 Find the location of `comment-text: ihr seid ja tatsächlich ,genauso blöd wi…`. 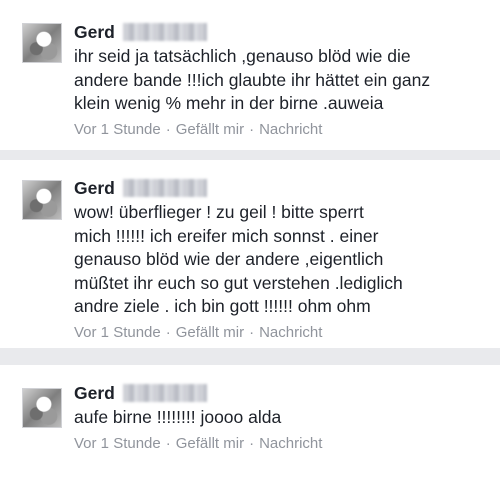

comment-text: ihr seid ja tatsächlich ,genauso blöd wi… is located at coordinates (252, 79).